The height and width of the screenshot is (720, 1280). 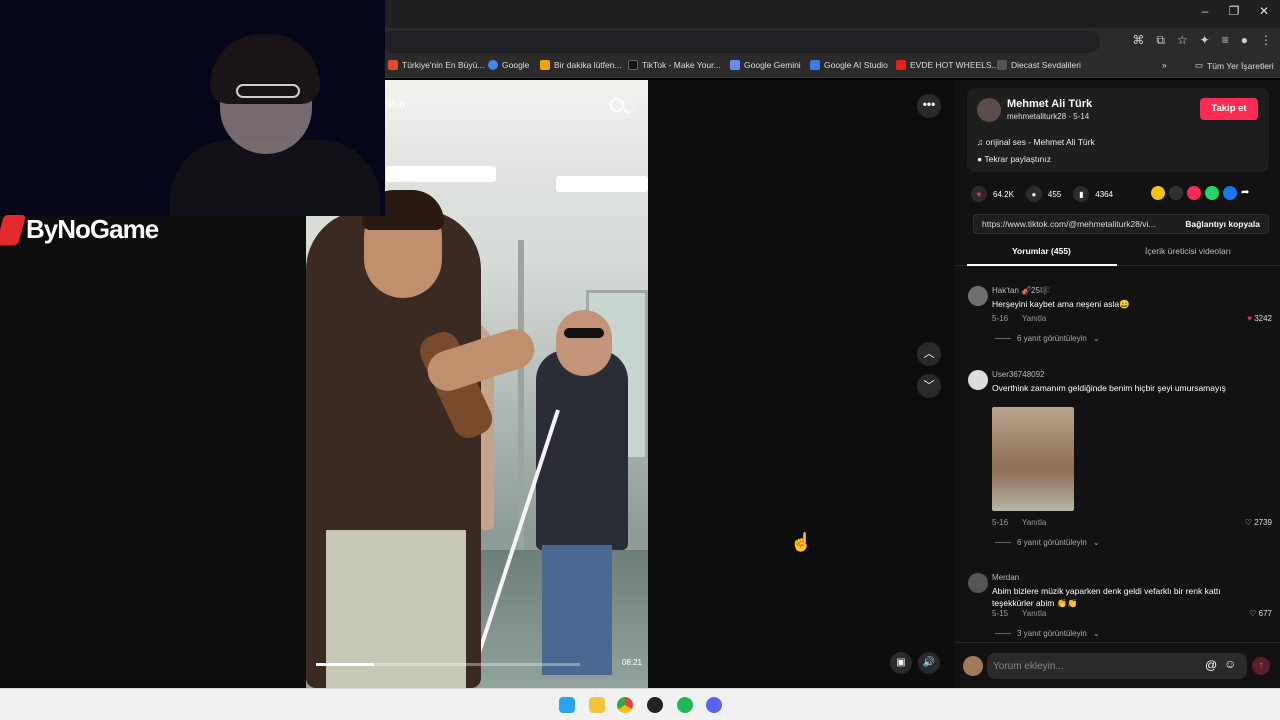 I want to click on comment-likes: ♡ 2739, so click(x=1258, y=522).